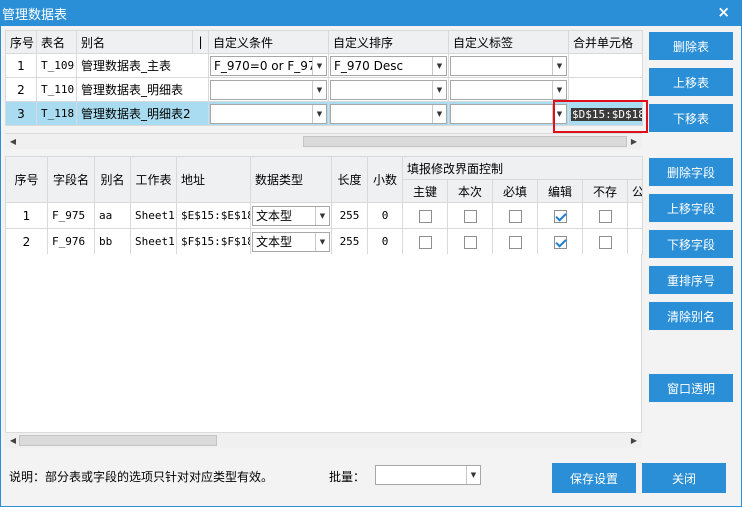  I want to click on batch-combo: ▼, so click(428, 475).